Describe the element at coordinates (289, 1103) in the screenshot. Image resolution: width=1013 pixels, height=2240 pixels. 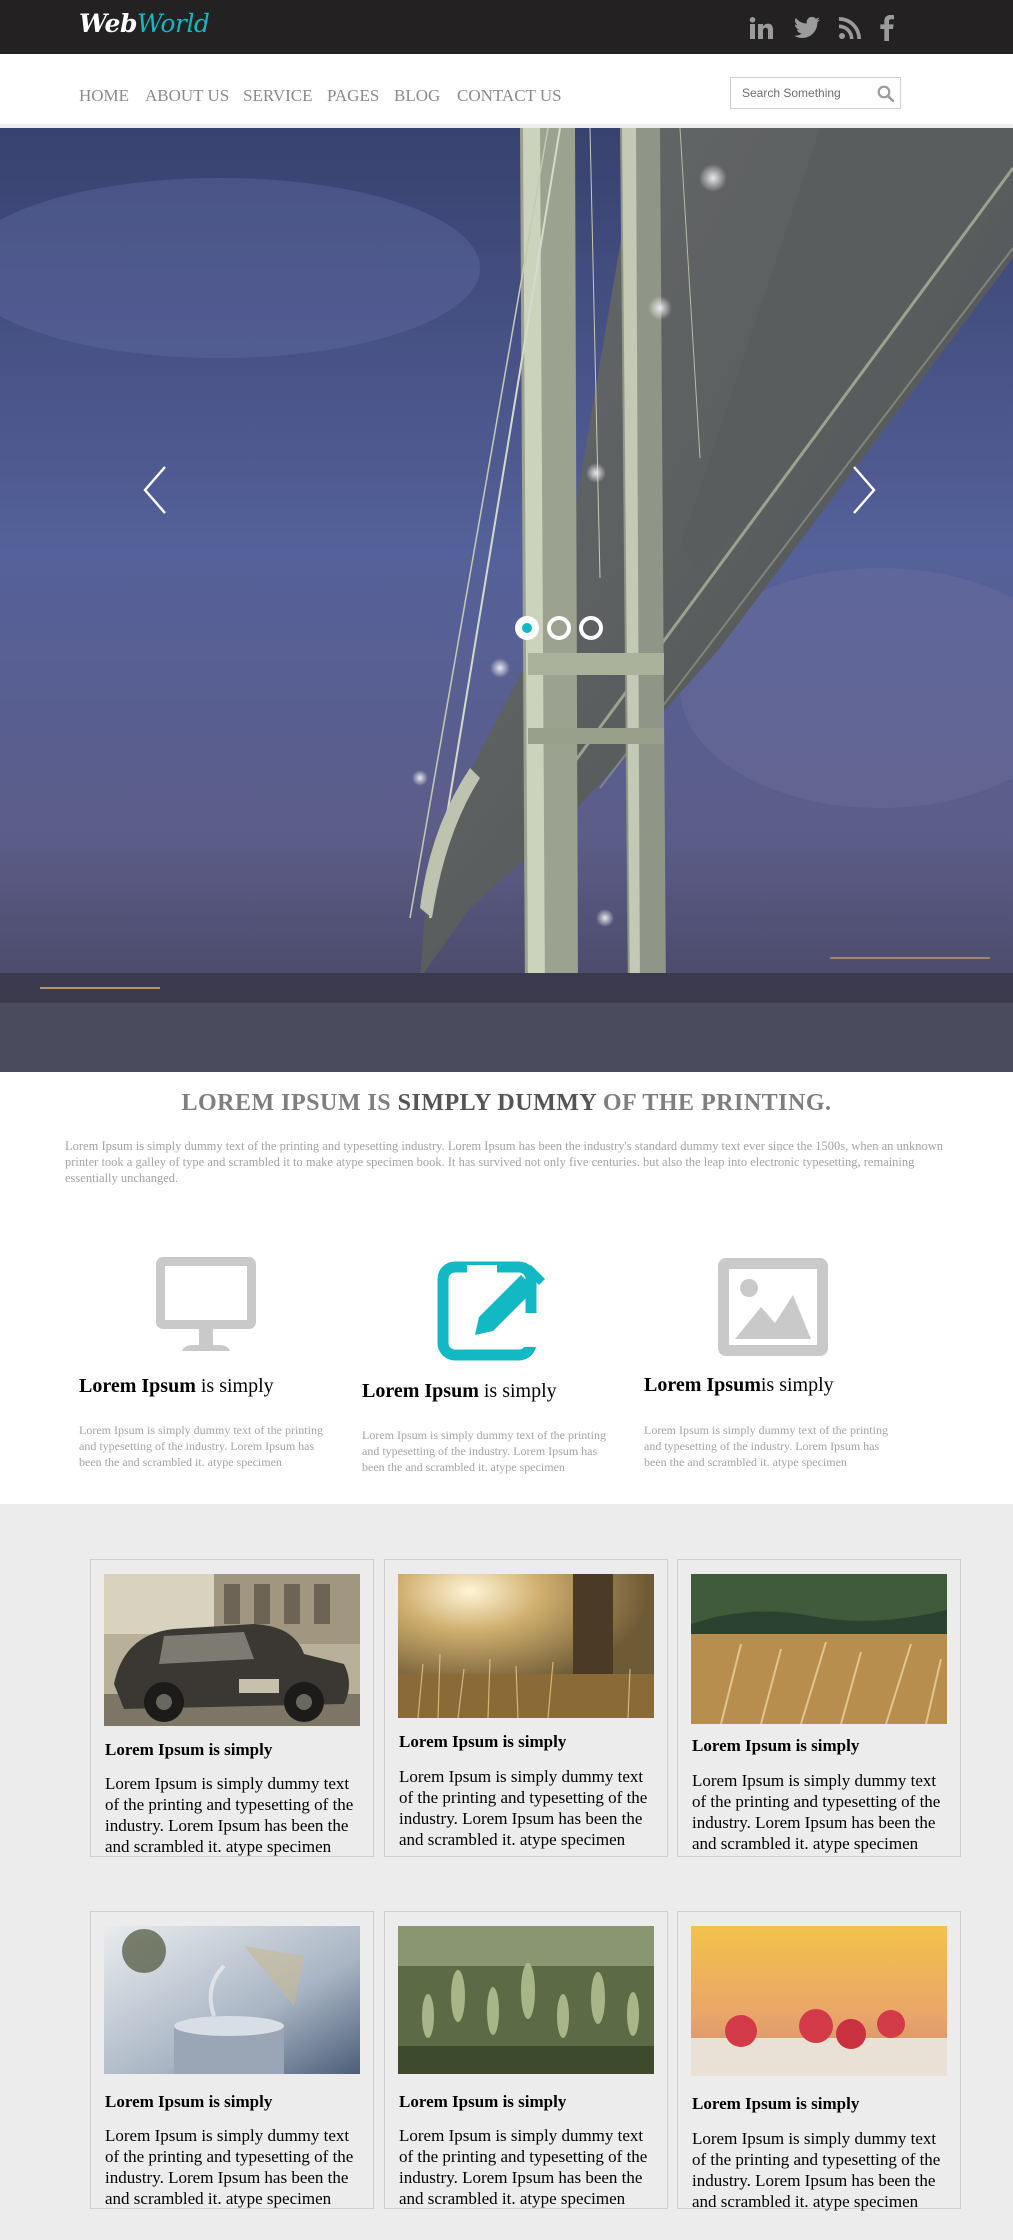
I see `intro-title-part-1: LOREM IPSUM IS` at that location.